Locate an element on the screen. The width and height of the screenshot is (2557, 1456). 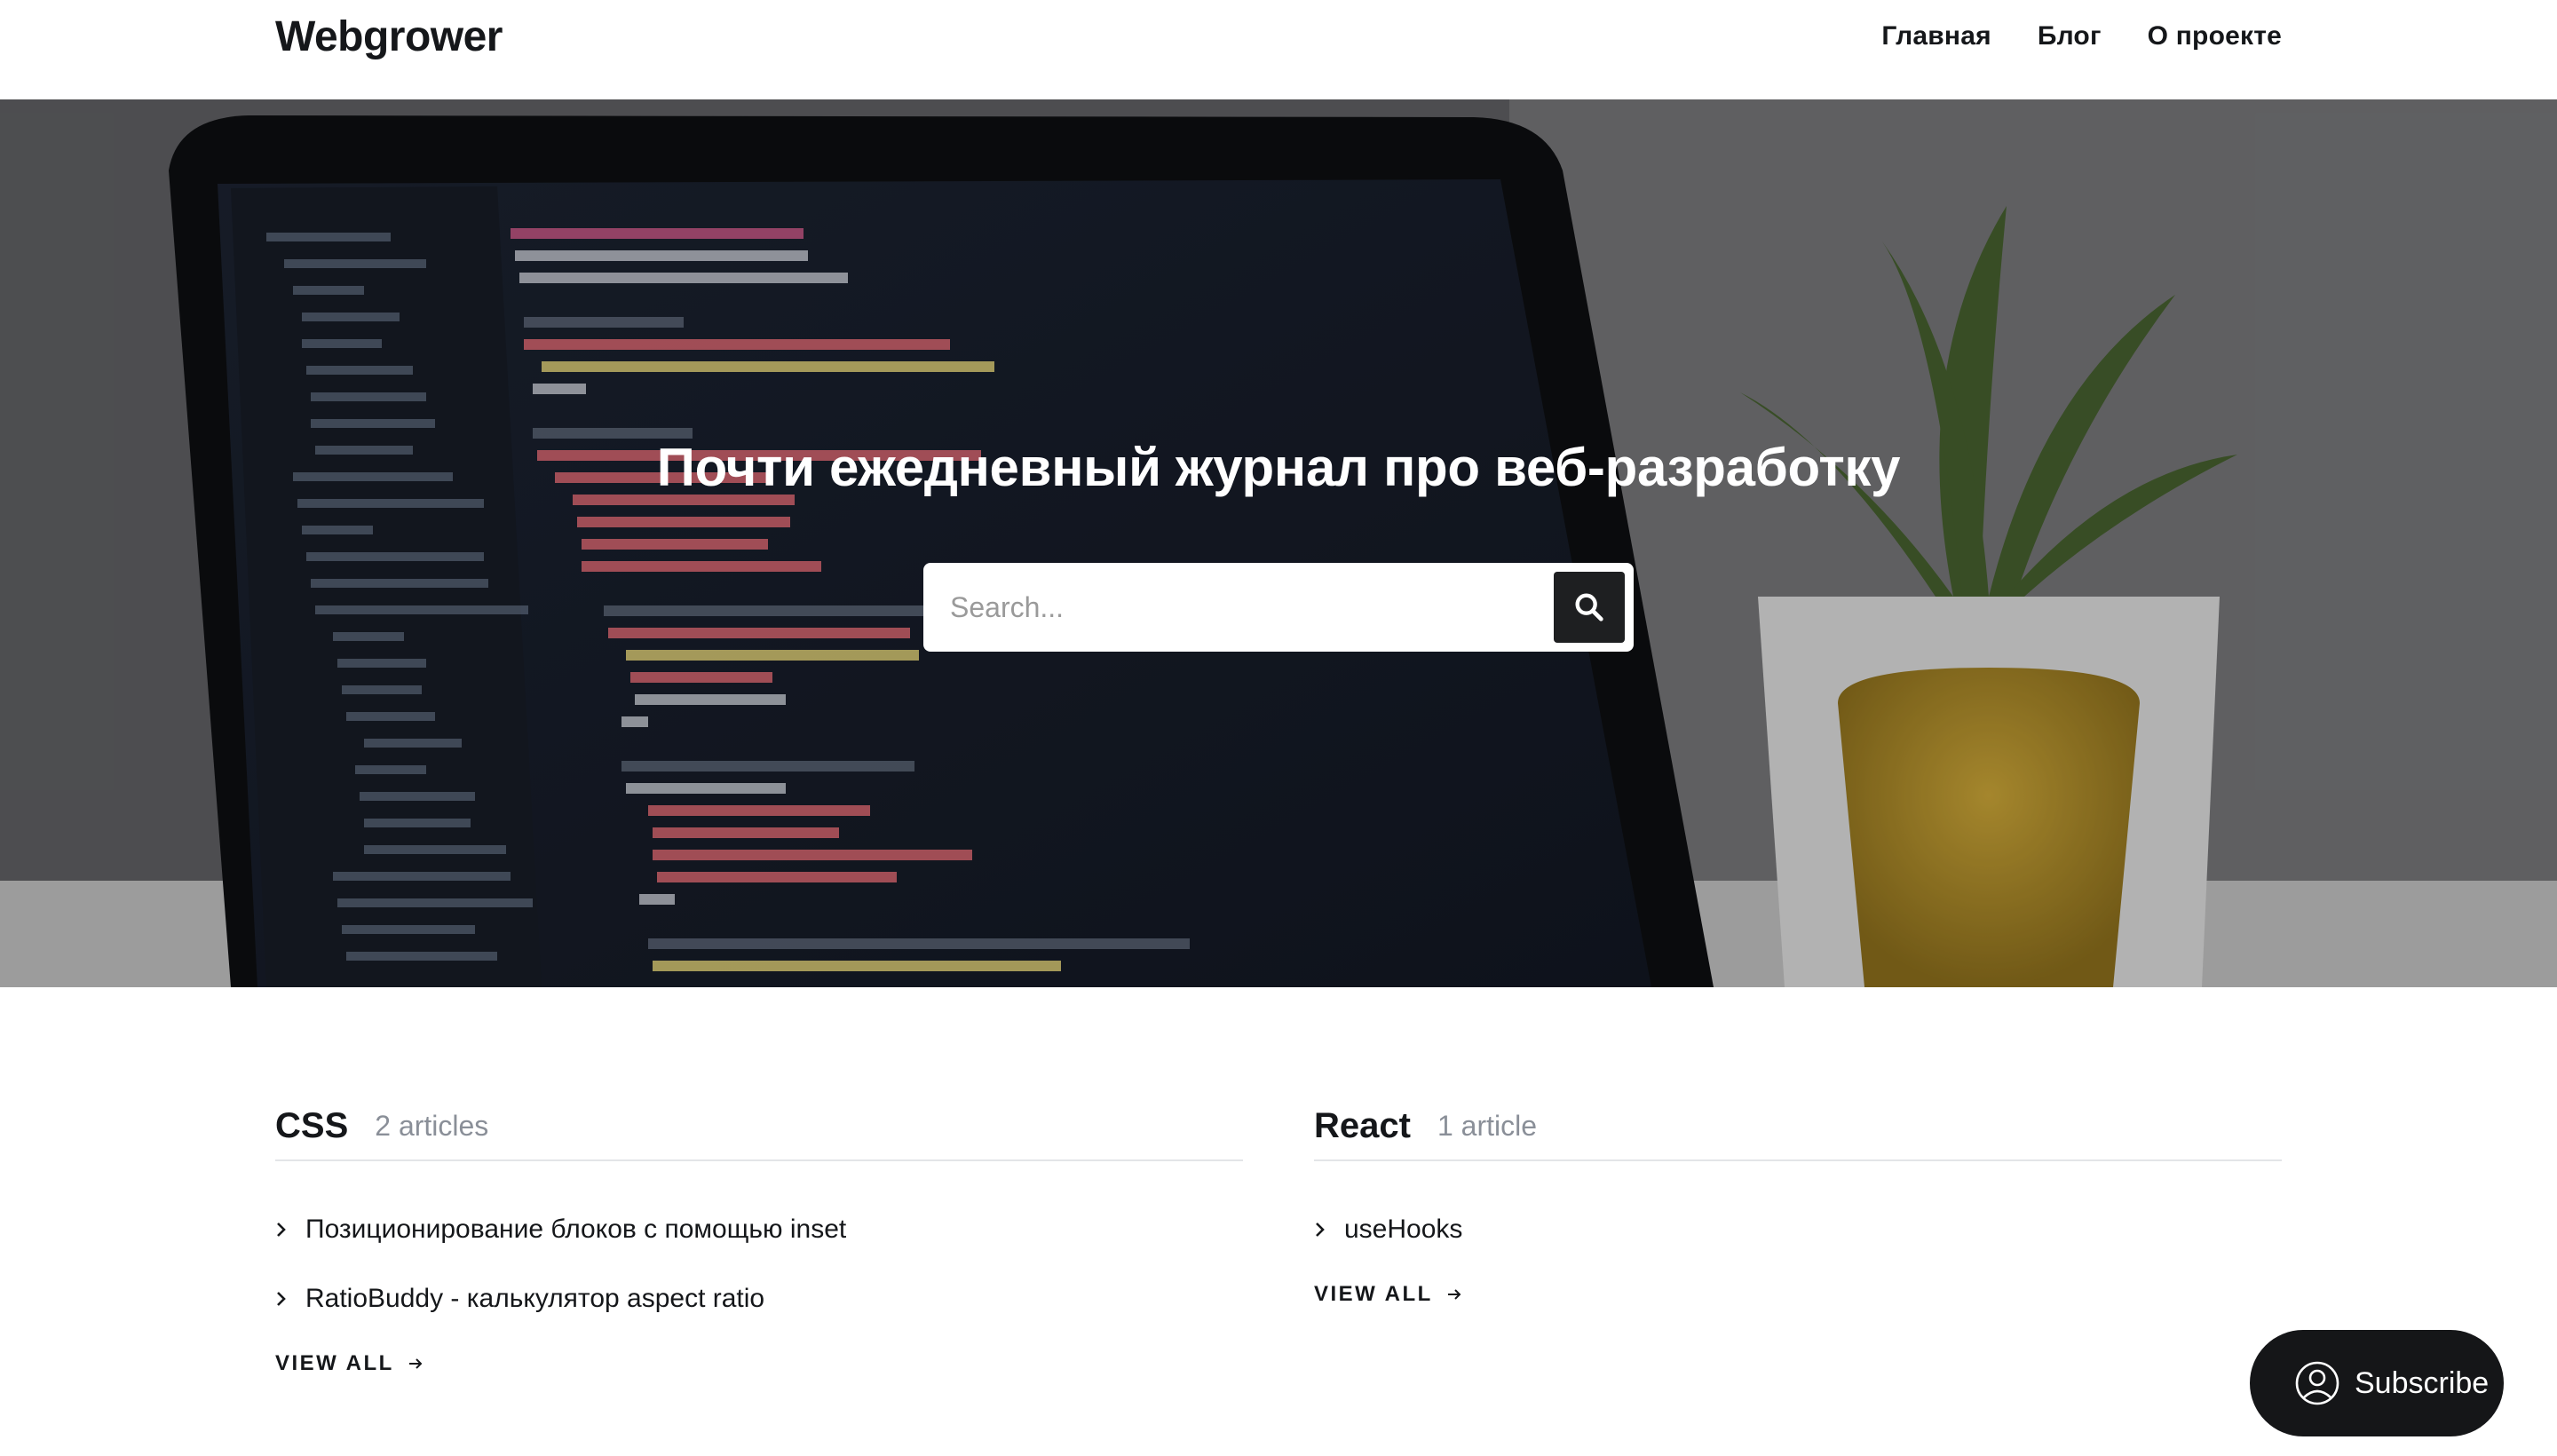
list-item: RatioBuddy - калькулятор aspect ratio is located at coordinates (759, 1298).